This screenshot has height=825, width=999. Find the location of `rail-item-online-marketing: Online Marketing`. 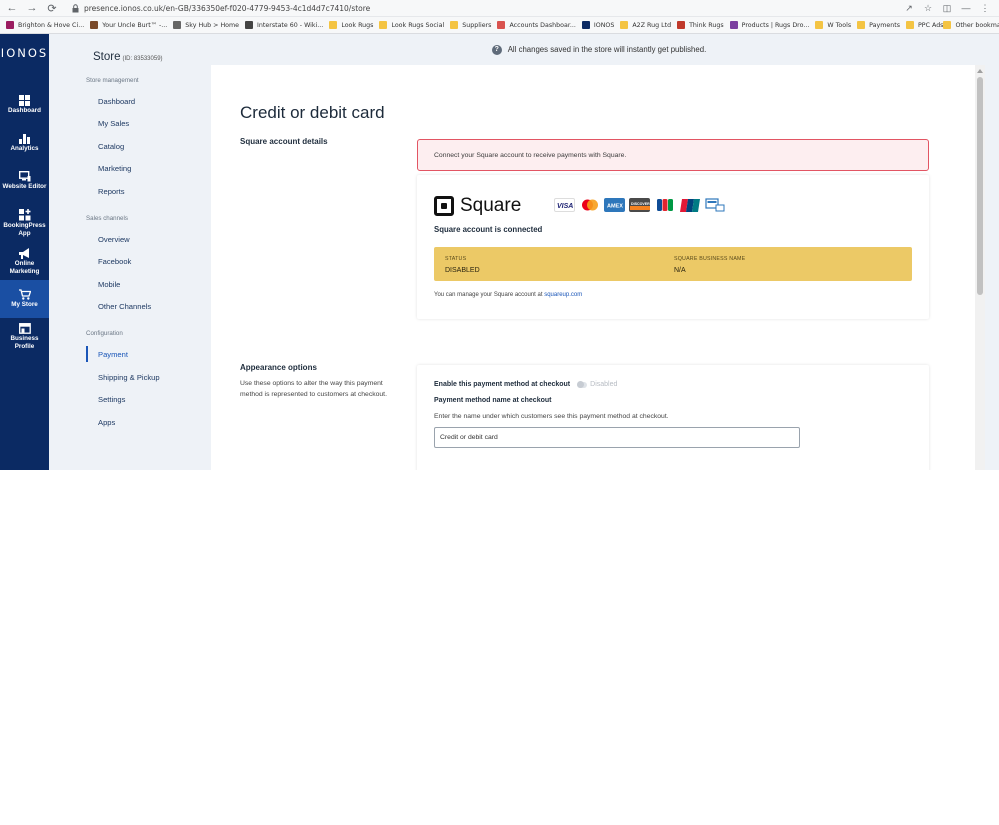

rail-item-online-marketing: Online Marketing is located at coordinates (24, 261).